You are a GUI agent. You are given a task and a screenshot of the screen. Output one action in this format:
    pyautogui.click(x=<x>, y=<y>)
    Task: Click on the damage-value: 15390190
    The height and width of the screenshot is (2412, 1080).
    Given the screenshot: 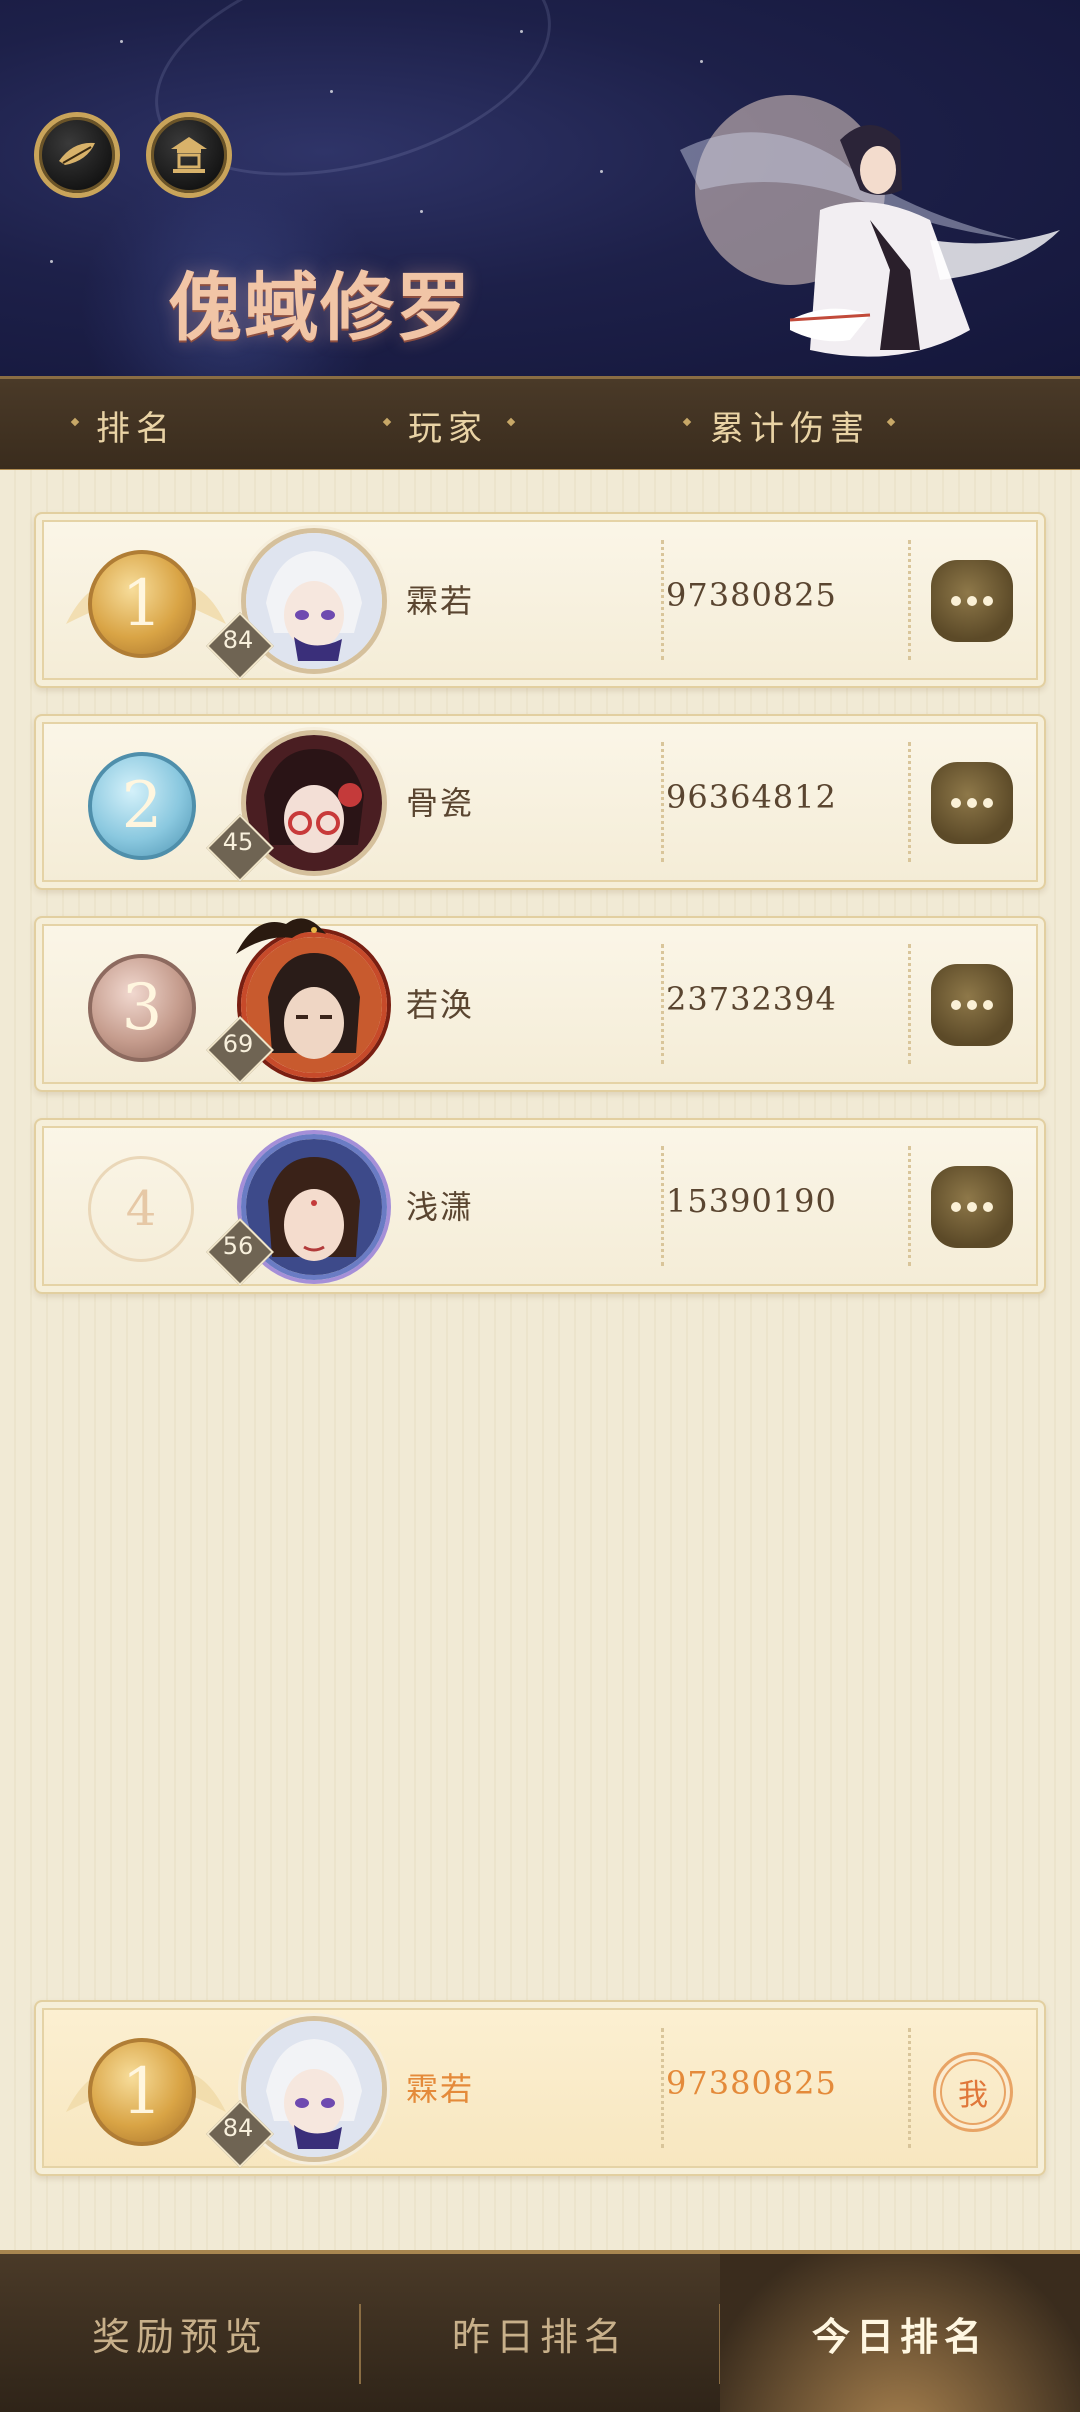 What is the action you would take?
    pyautogui.click(x=751, y=1201)
    